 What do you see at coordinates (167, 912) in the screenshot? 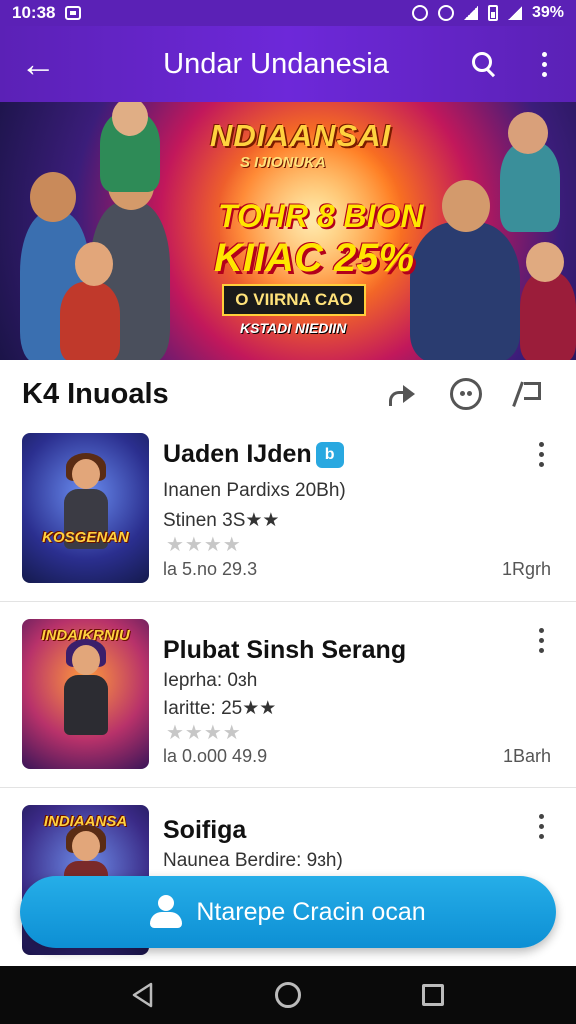
I see `person-icon` at bounding box center [167, 912].